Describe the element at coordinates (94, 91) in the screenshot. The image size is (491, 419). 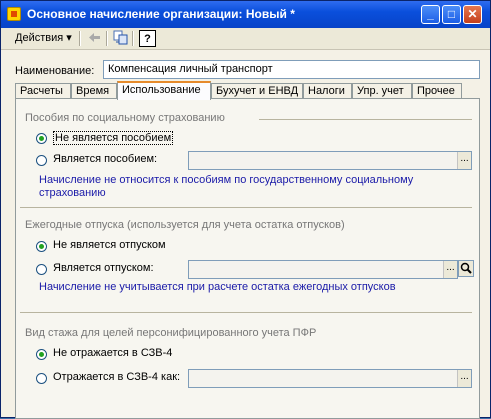
I see `tab-time: Время` at that location.